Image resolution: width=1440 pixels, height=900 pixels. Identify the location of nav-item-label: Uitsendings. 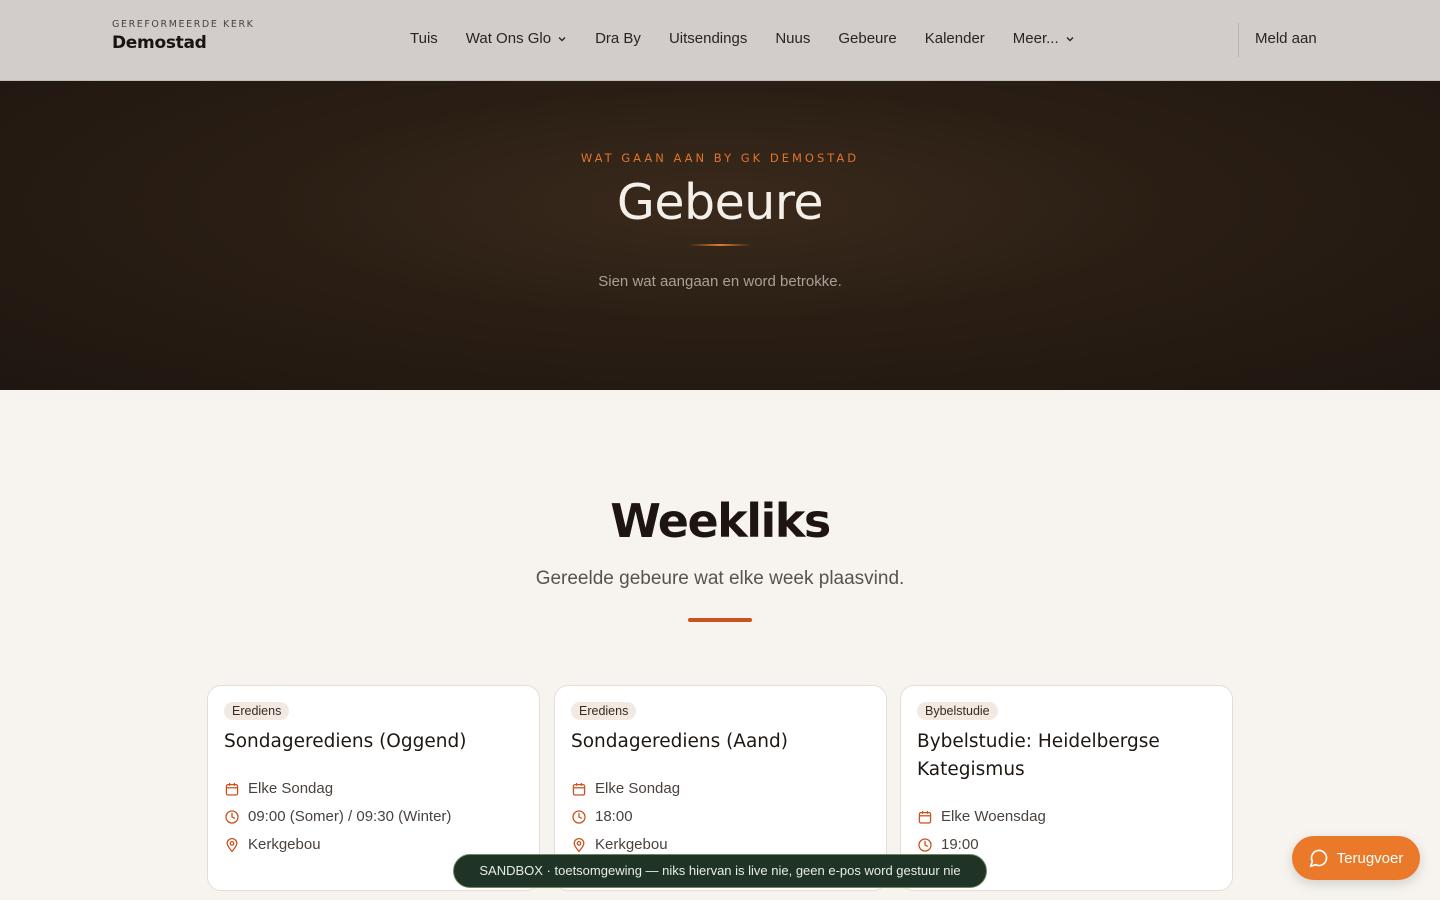
(708, 38).